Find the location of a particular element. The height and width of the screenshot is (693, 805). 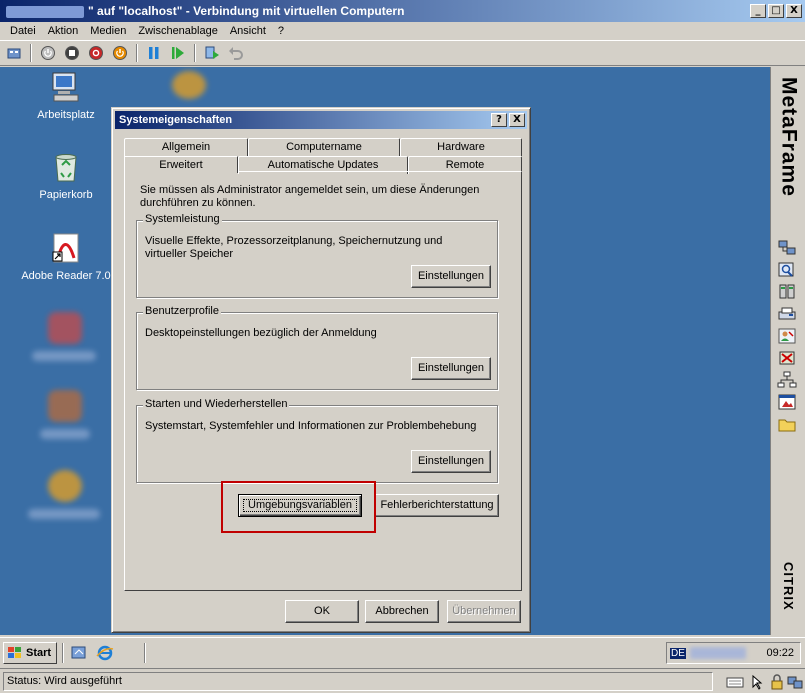

desktop-icon-label: Papierkorb is located at coordinates (66, 195).